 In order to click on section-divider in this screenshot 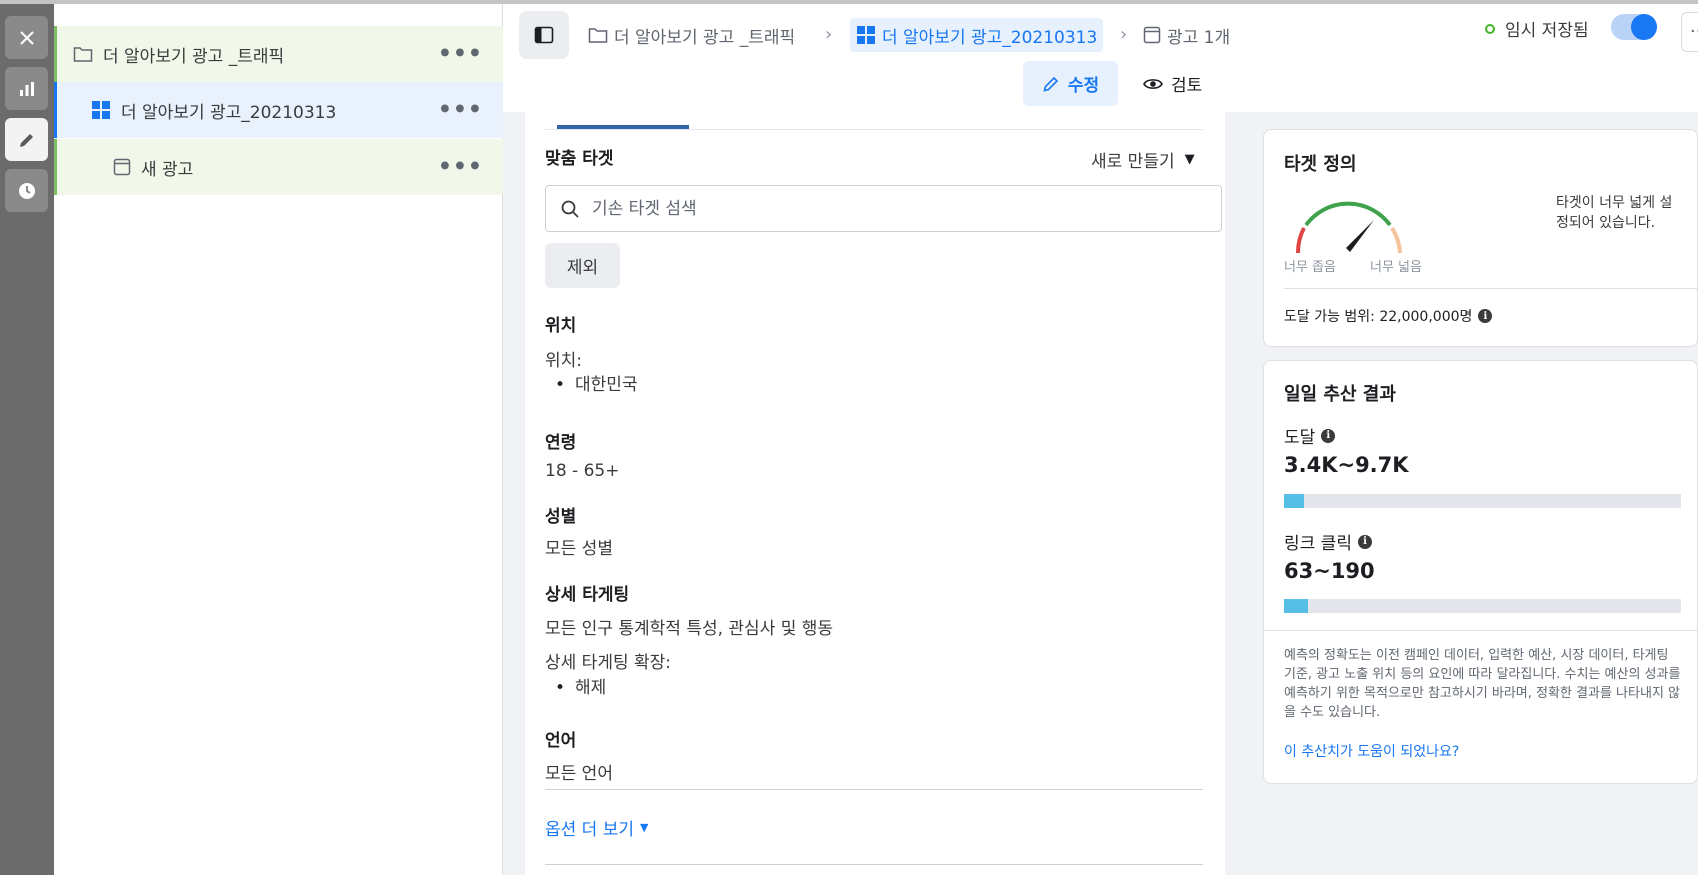, I will do `click(874, 864)`.